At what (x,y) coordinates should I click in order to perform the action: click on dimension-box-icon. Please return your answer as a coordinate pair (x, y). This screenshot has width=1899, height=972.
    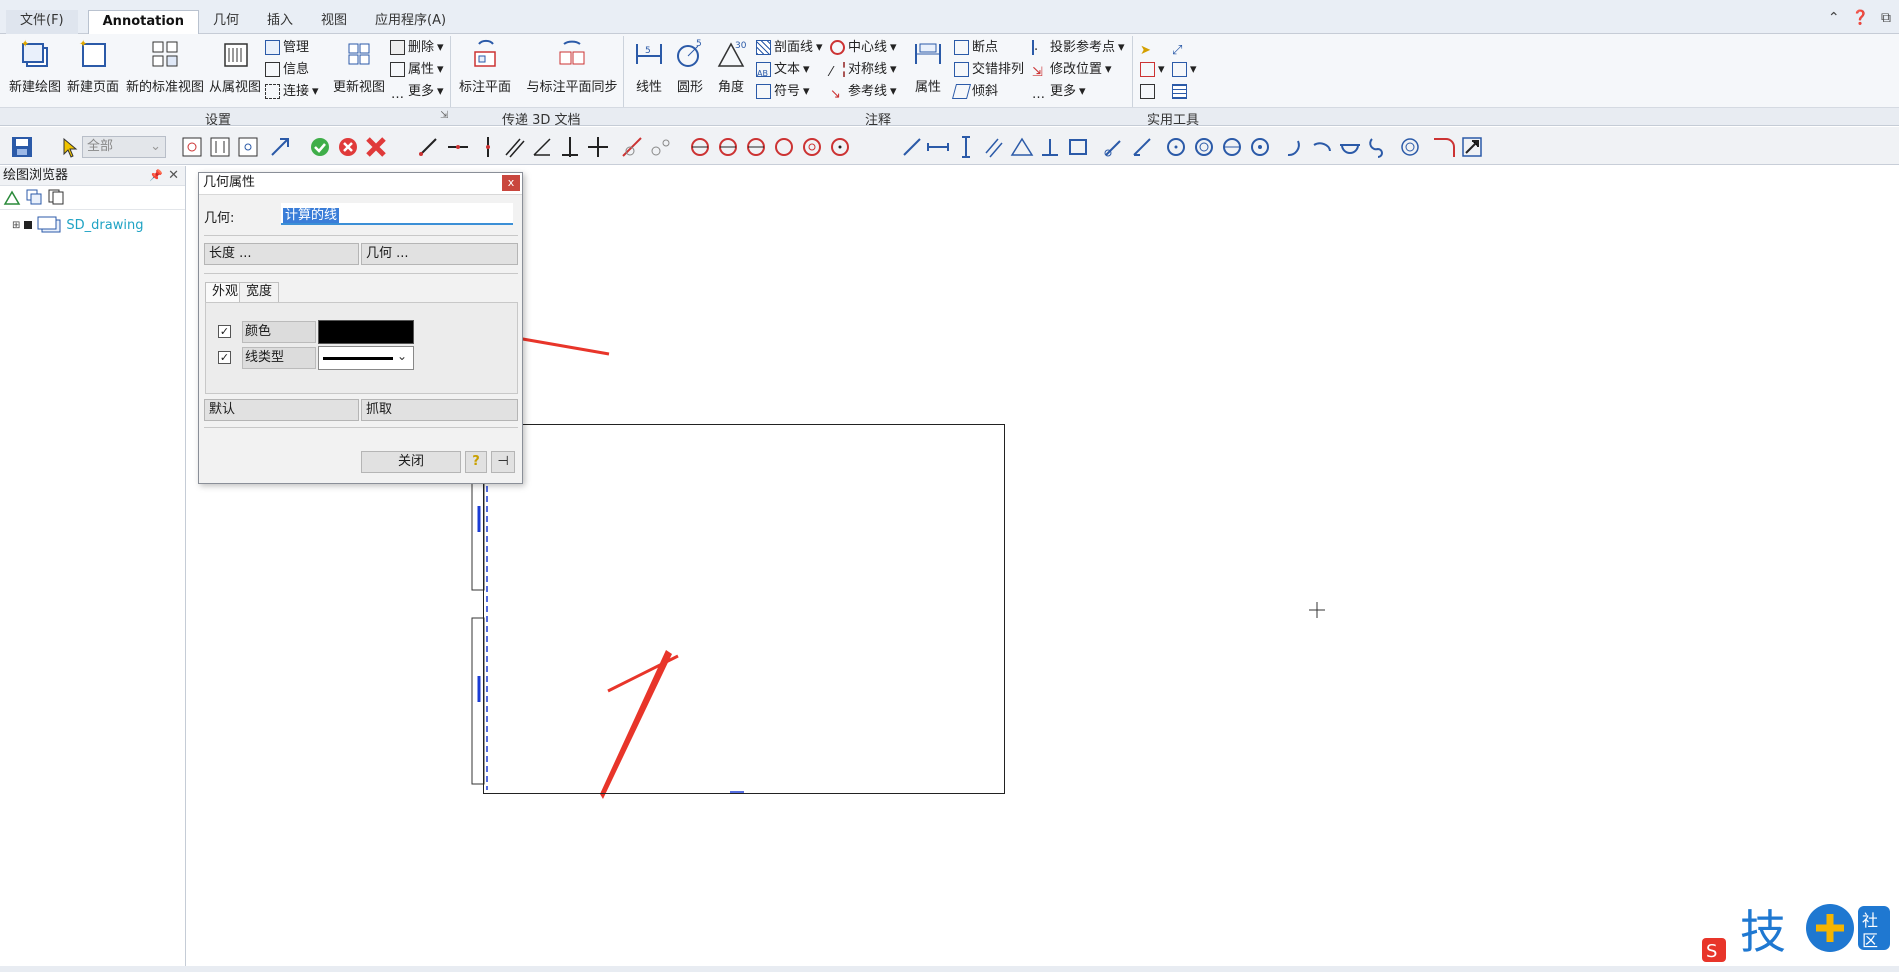
    Looking at the image, I should click on (1078, 147).